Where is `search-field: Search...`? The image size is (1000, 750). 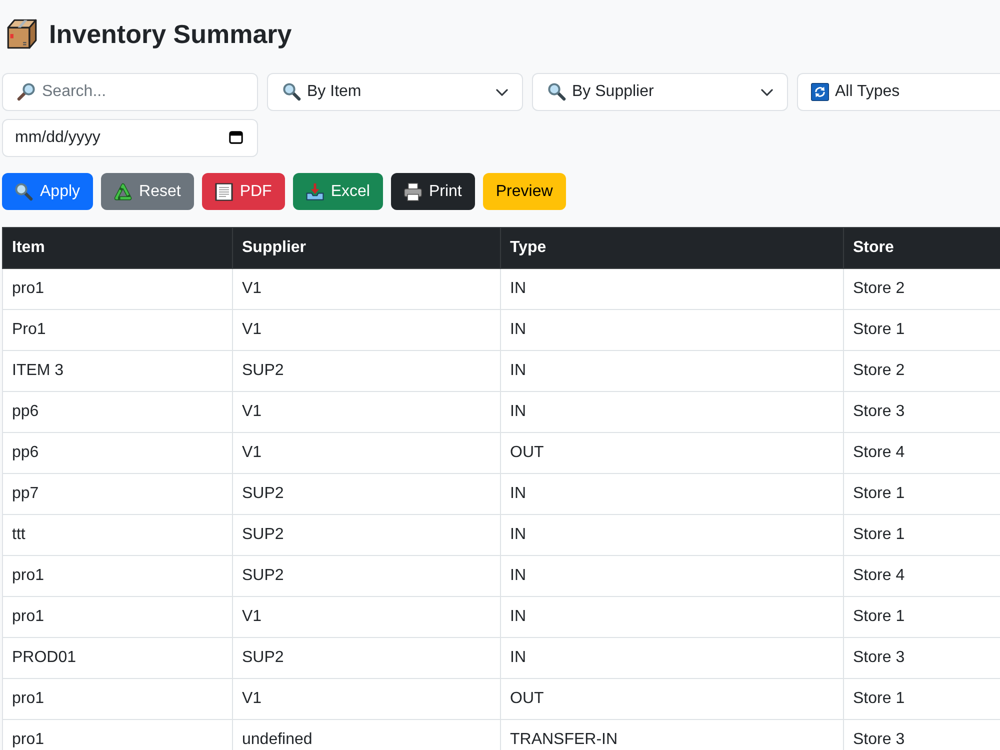
search-field: Search... is located at coordinates (130, 92).